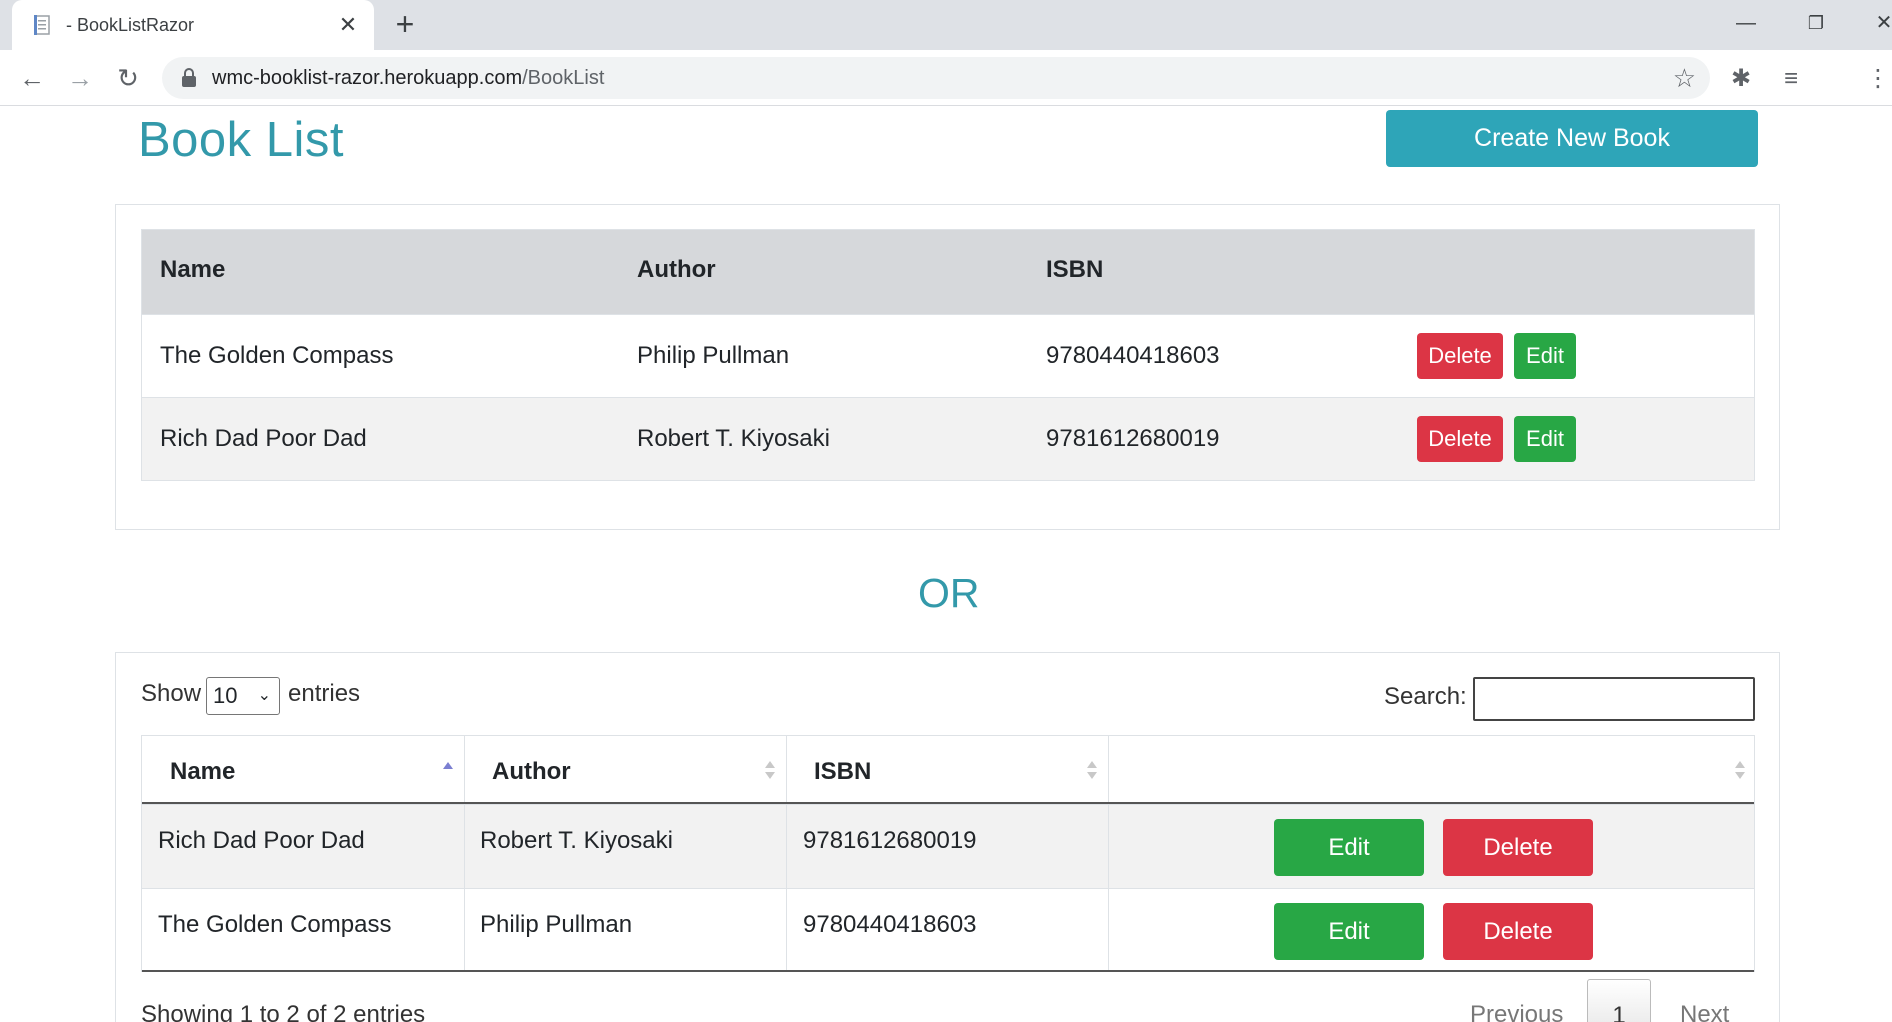 This screenshot has height=1022, width=1892. What do you see at coordinates (130, 25) in the screenshot?
I see `tab-title: - BookListRazor` at bounding box center [130, 25].